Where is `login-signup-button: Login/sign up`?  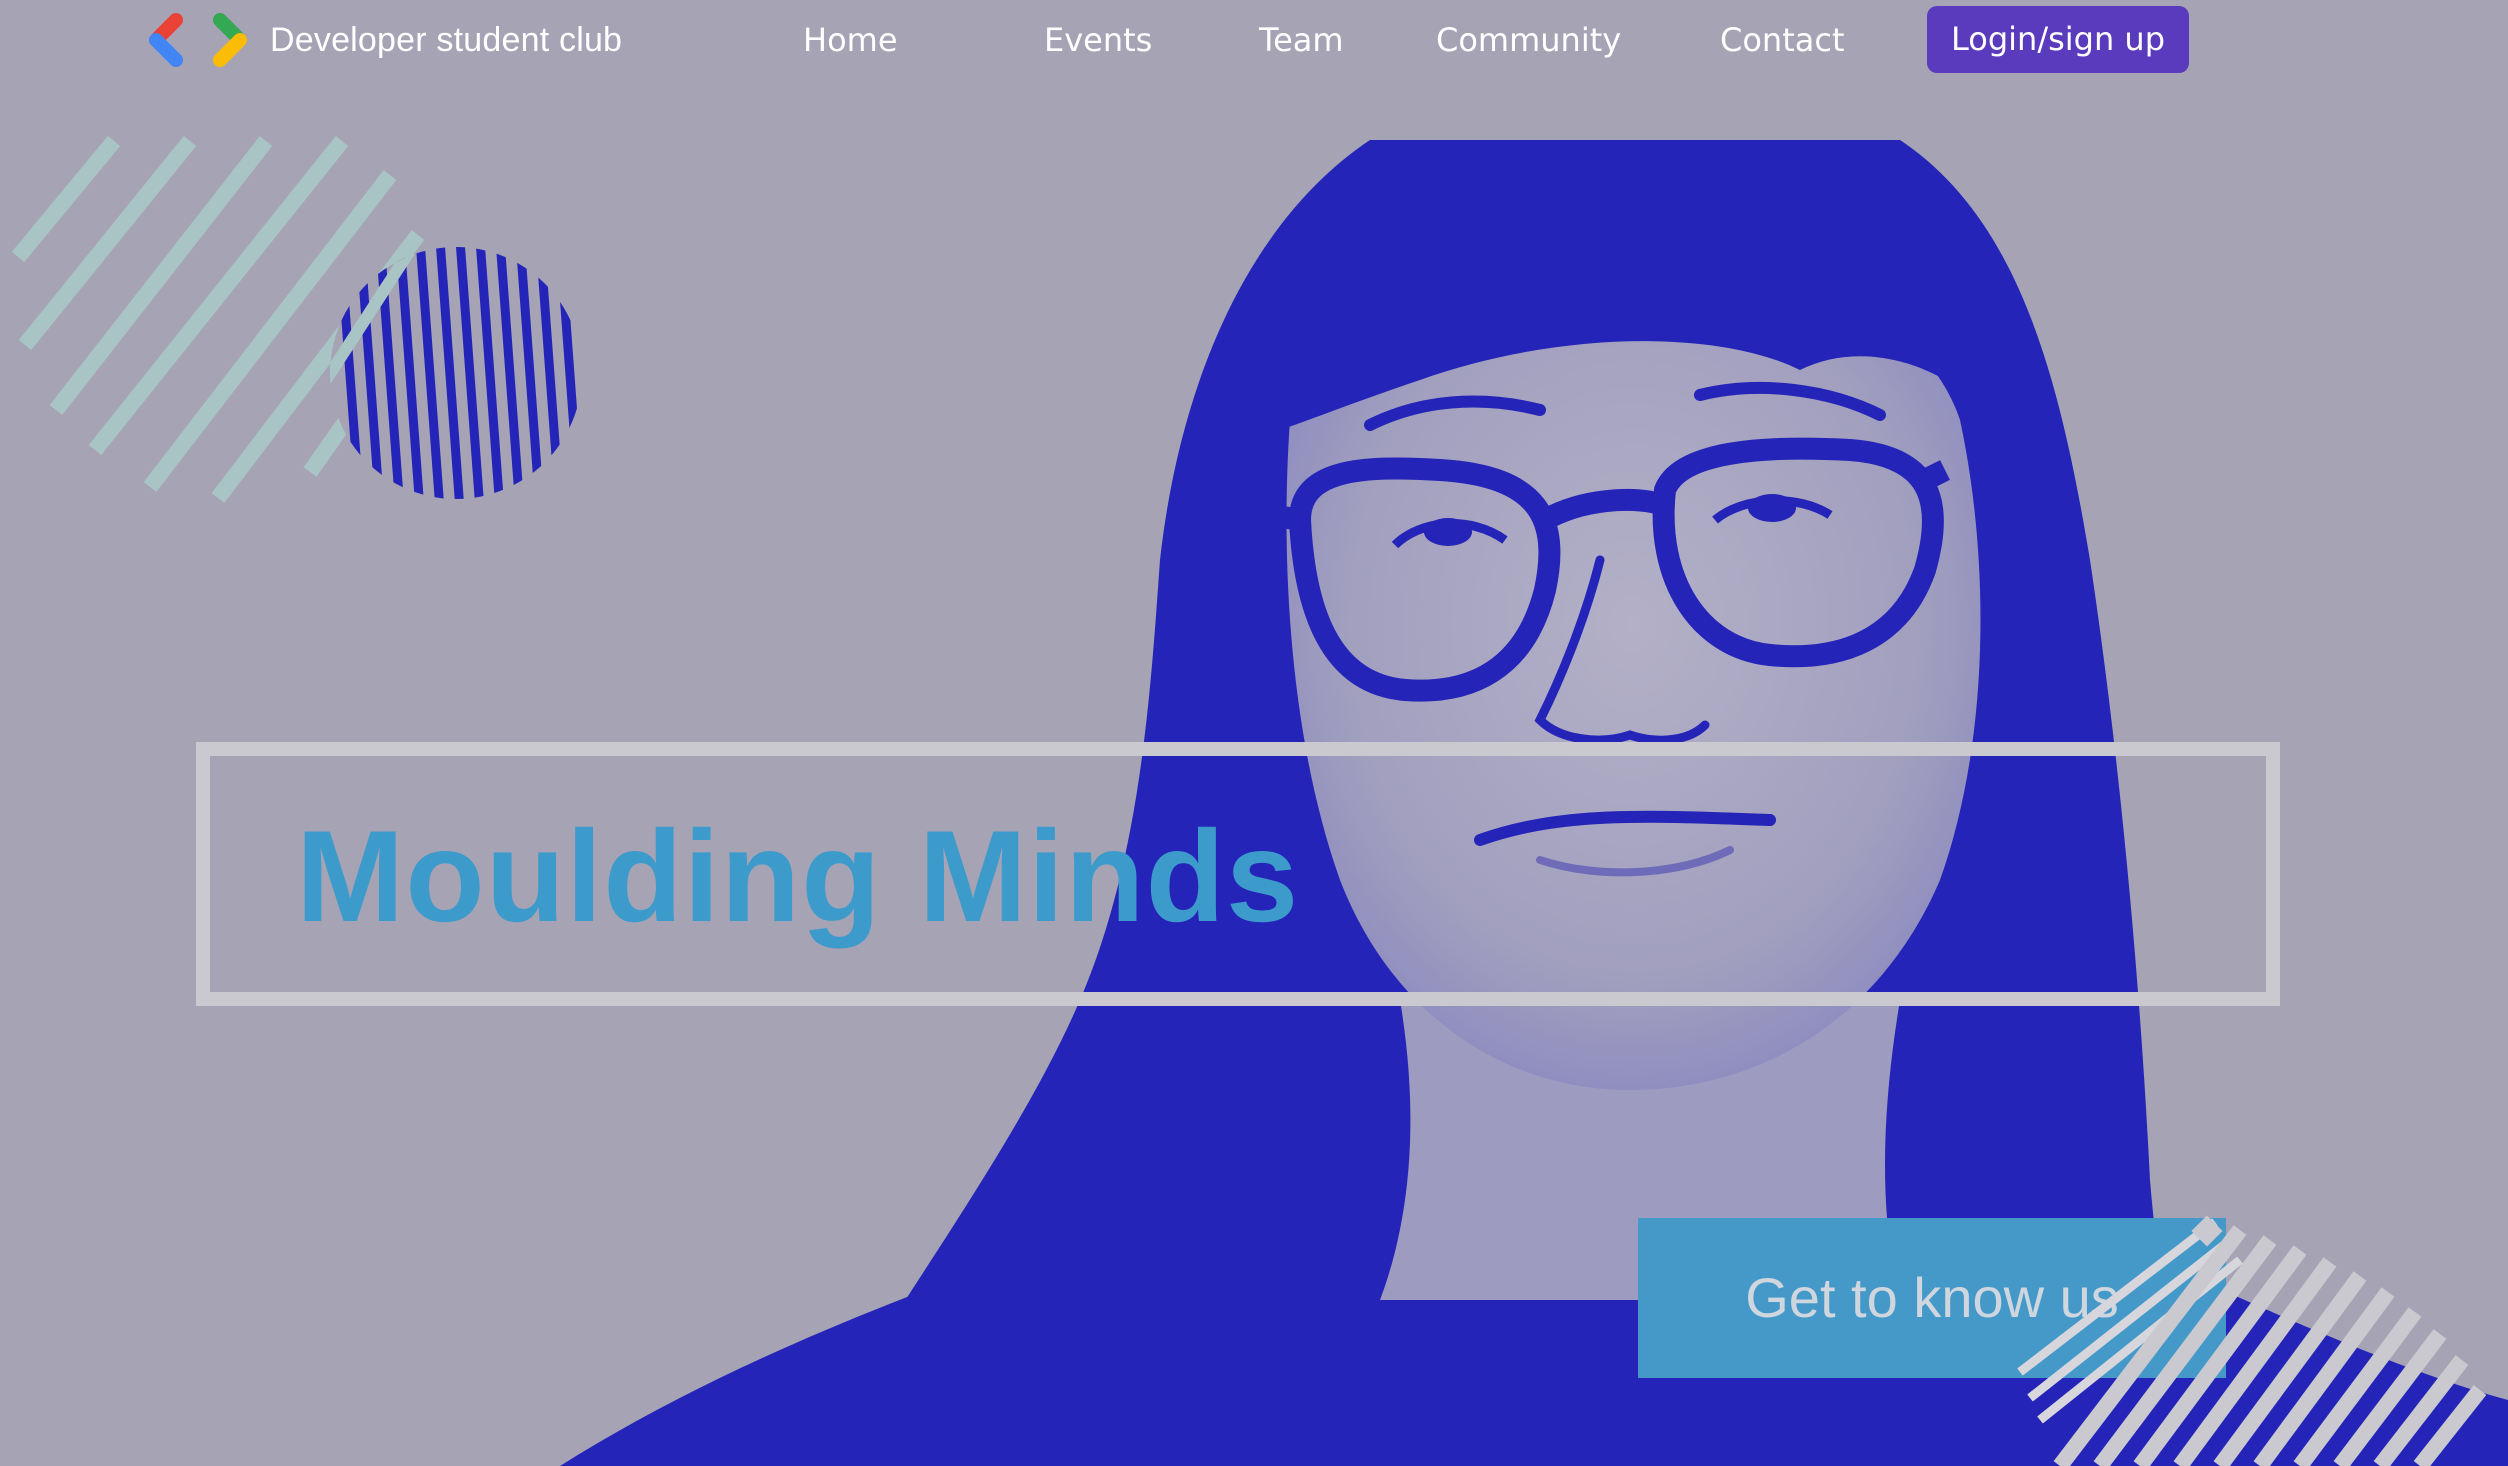 login-signup-button: Login/sign up is located at coordinates (2058, 39).